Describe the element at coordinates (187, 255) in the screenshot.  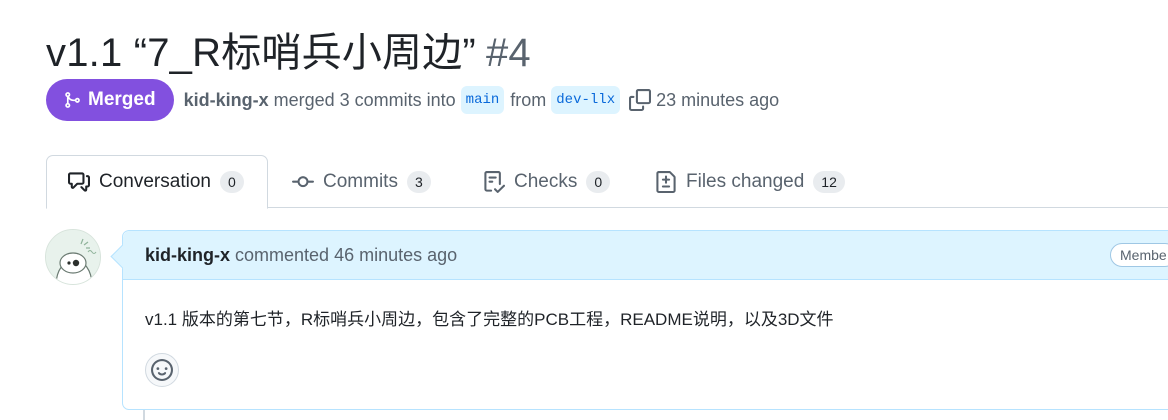
I see `comment-author-link: kid-king-x` at that location.